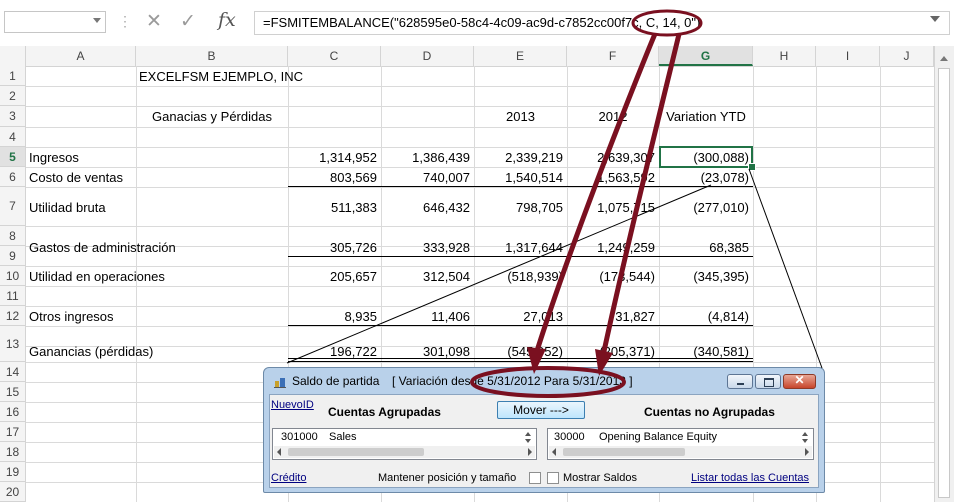  What do you see at coordinates (13, 96) in the screenshot?
I see `row-header: 2` at bounding box center [13, 96].